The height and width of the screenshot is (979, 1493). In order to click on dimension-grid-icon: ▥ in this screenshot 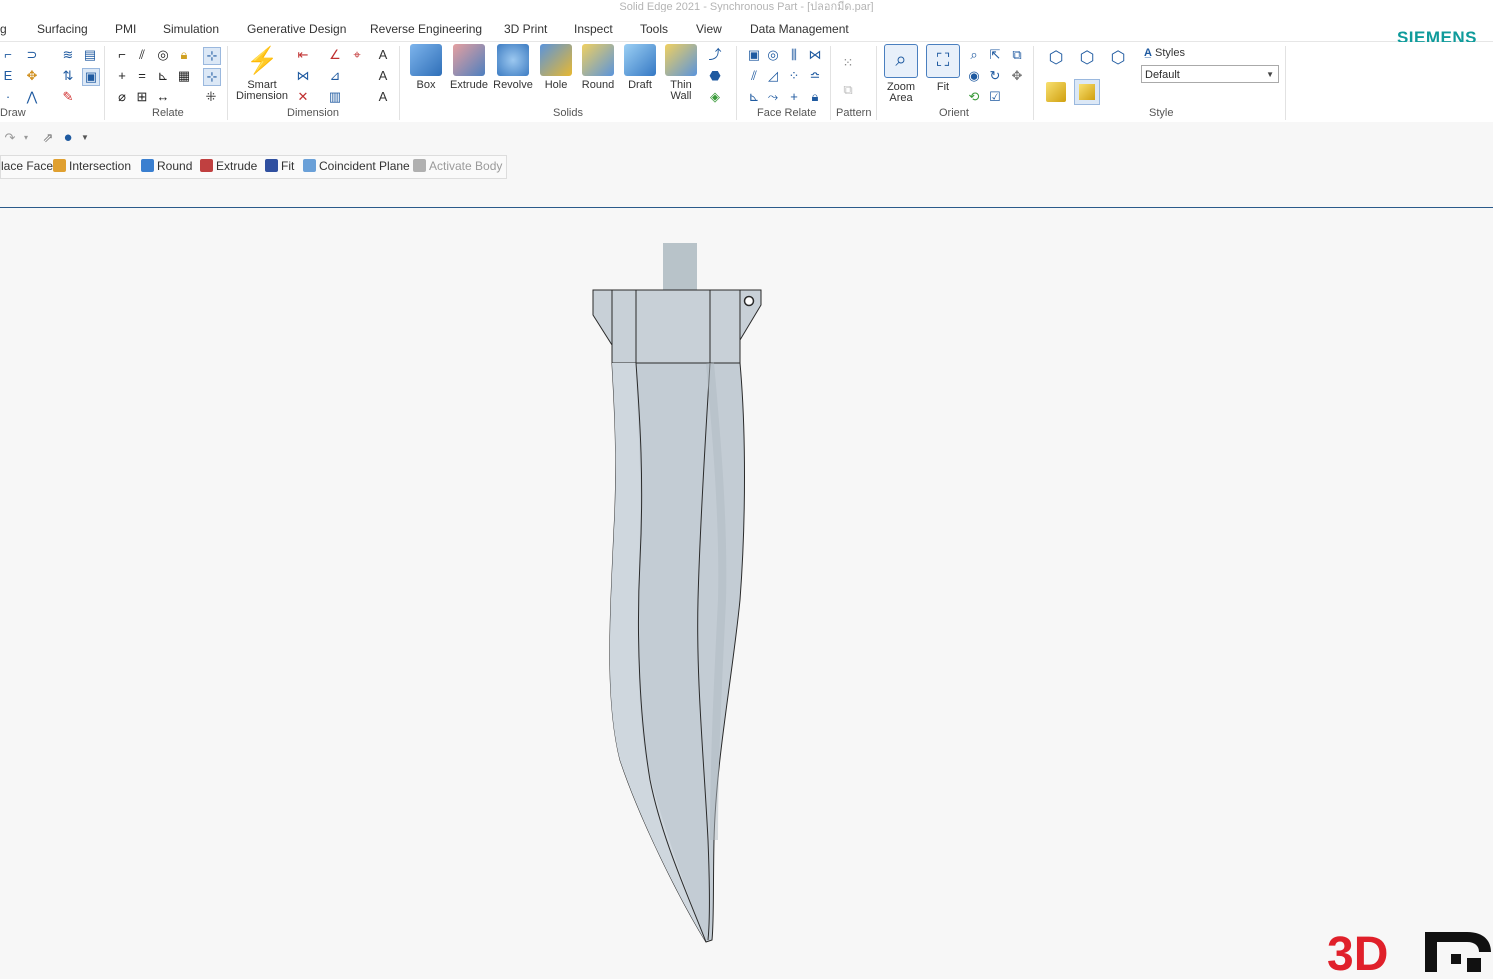, I will do `click(335, 97)`.